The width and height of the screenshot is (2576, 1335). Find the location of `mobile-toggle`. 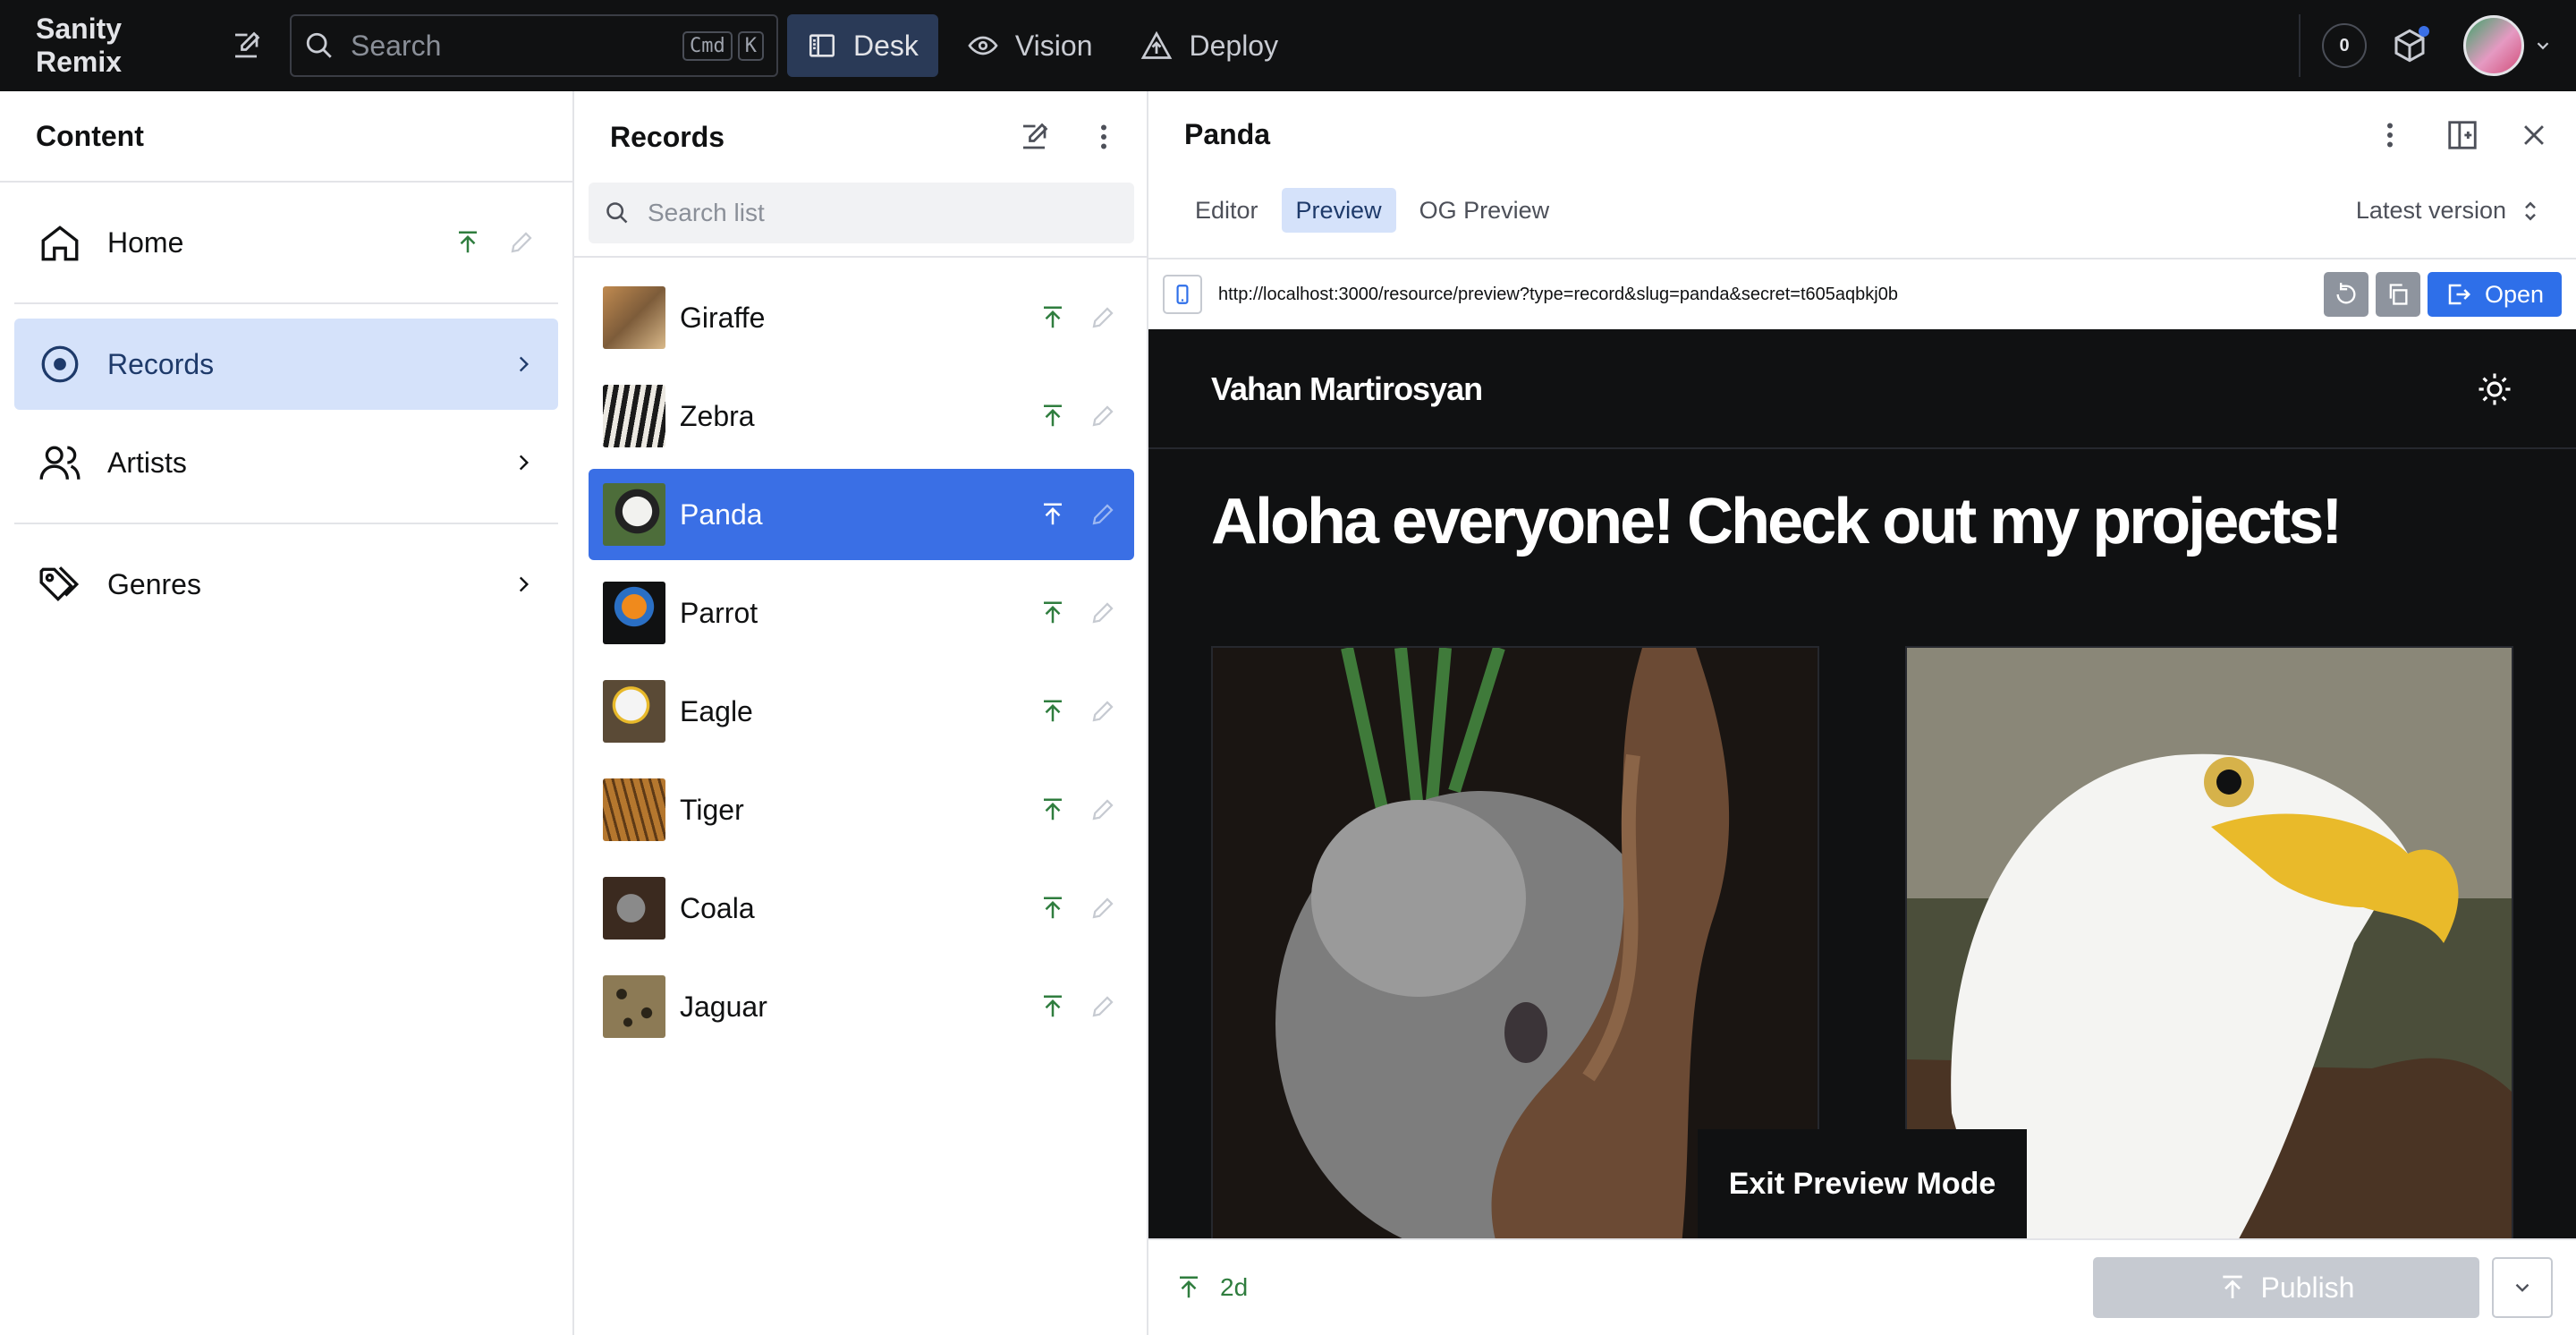

mobile-toggle is located at coordinates (1182, 294).